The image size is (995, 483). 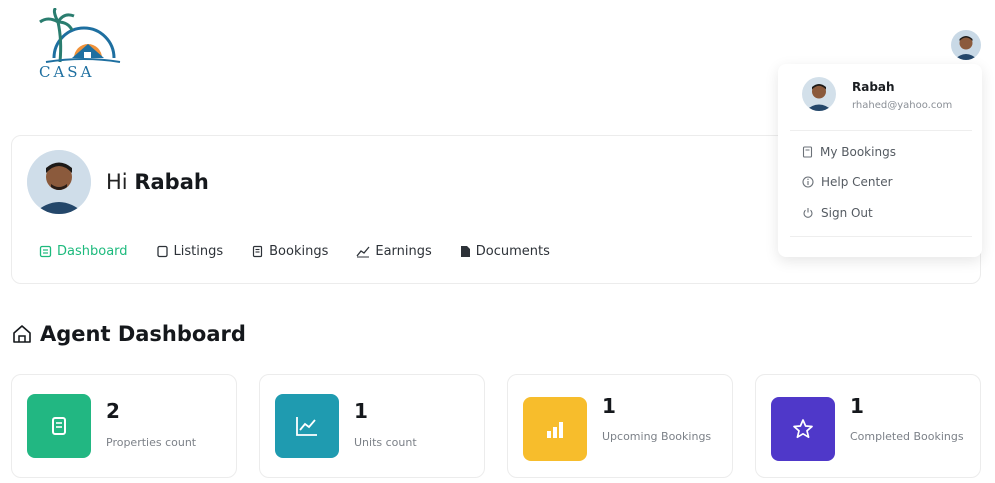 I want to click on document-icon, so click(x=59, y=426).